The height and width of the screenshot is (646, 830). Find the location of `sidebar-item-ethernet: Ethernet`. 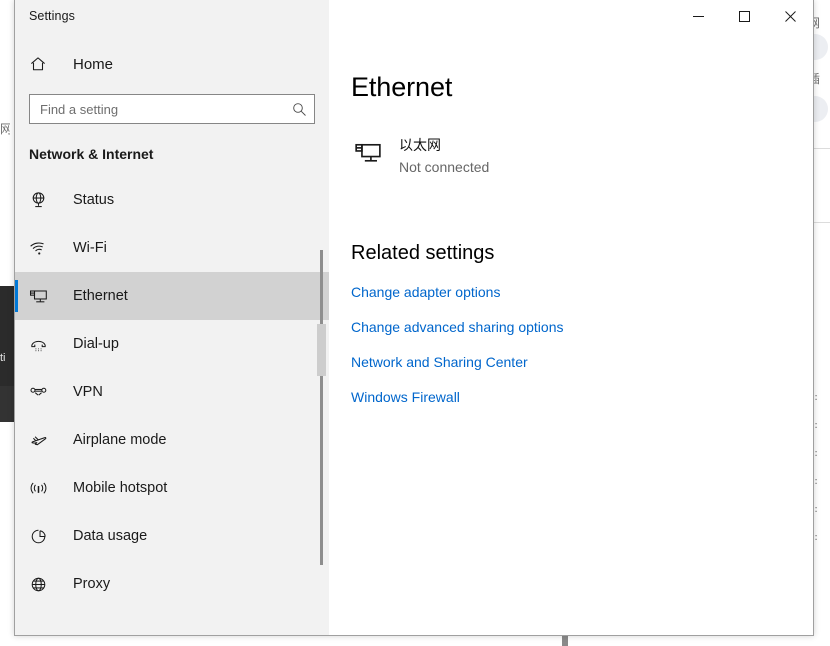

sidebar-item-ethernet: Ethernet is located at coordinates (172, 296).